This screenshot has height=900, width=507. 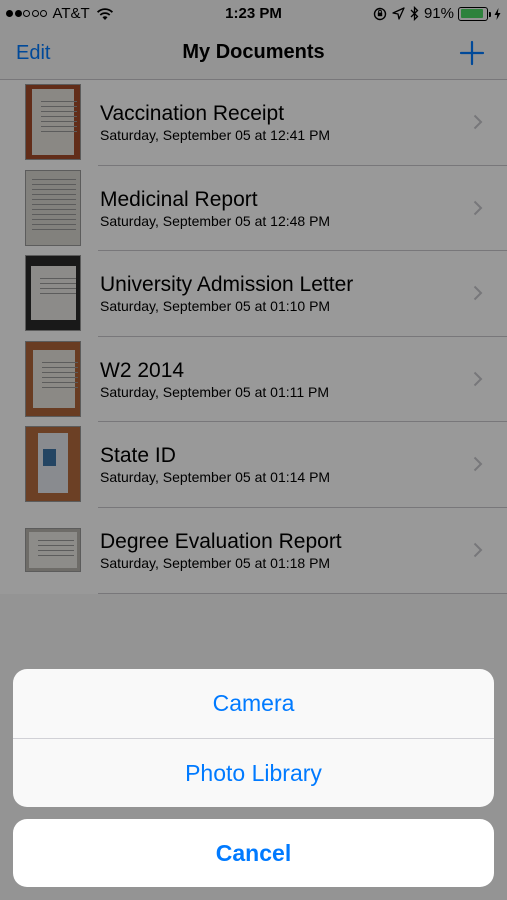 What do you see at coordinates (253, 853) in the screenshot?
I see `cancel-button: Cancel` at bounding box center [253, 853].